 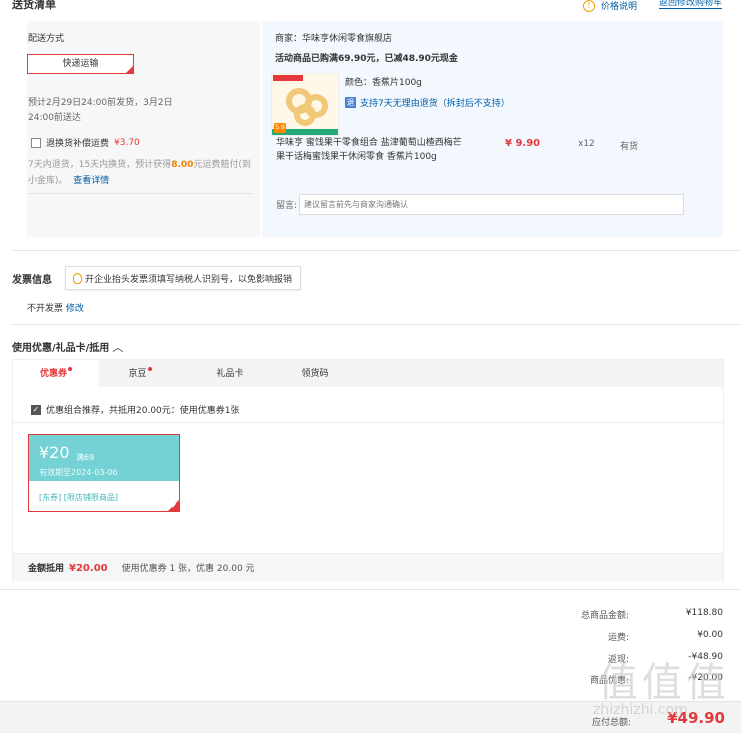 What do you see at coordinates (333, 37) in the screenshot?
I see `merchant-name: 商家：华味亨休闲零食旗舰店` at bounding box center [333, 37].